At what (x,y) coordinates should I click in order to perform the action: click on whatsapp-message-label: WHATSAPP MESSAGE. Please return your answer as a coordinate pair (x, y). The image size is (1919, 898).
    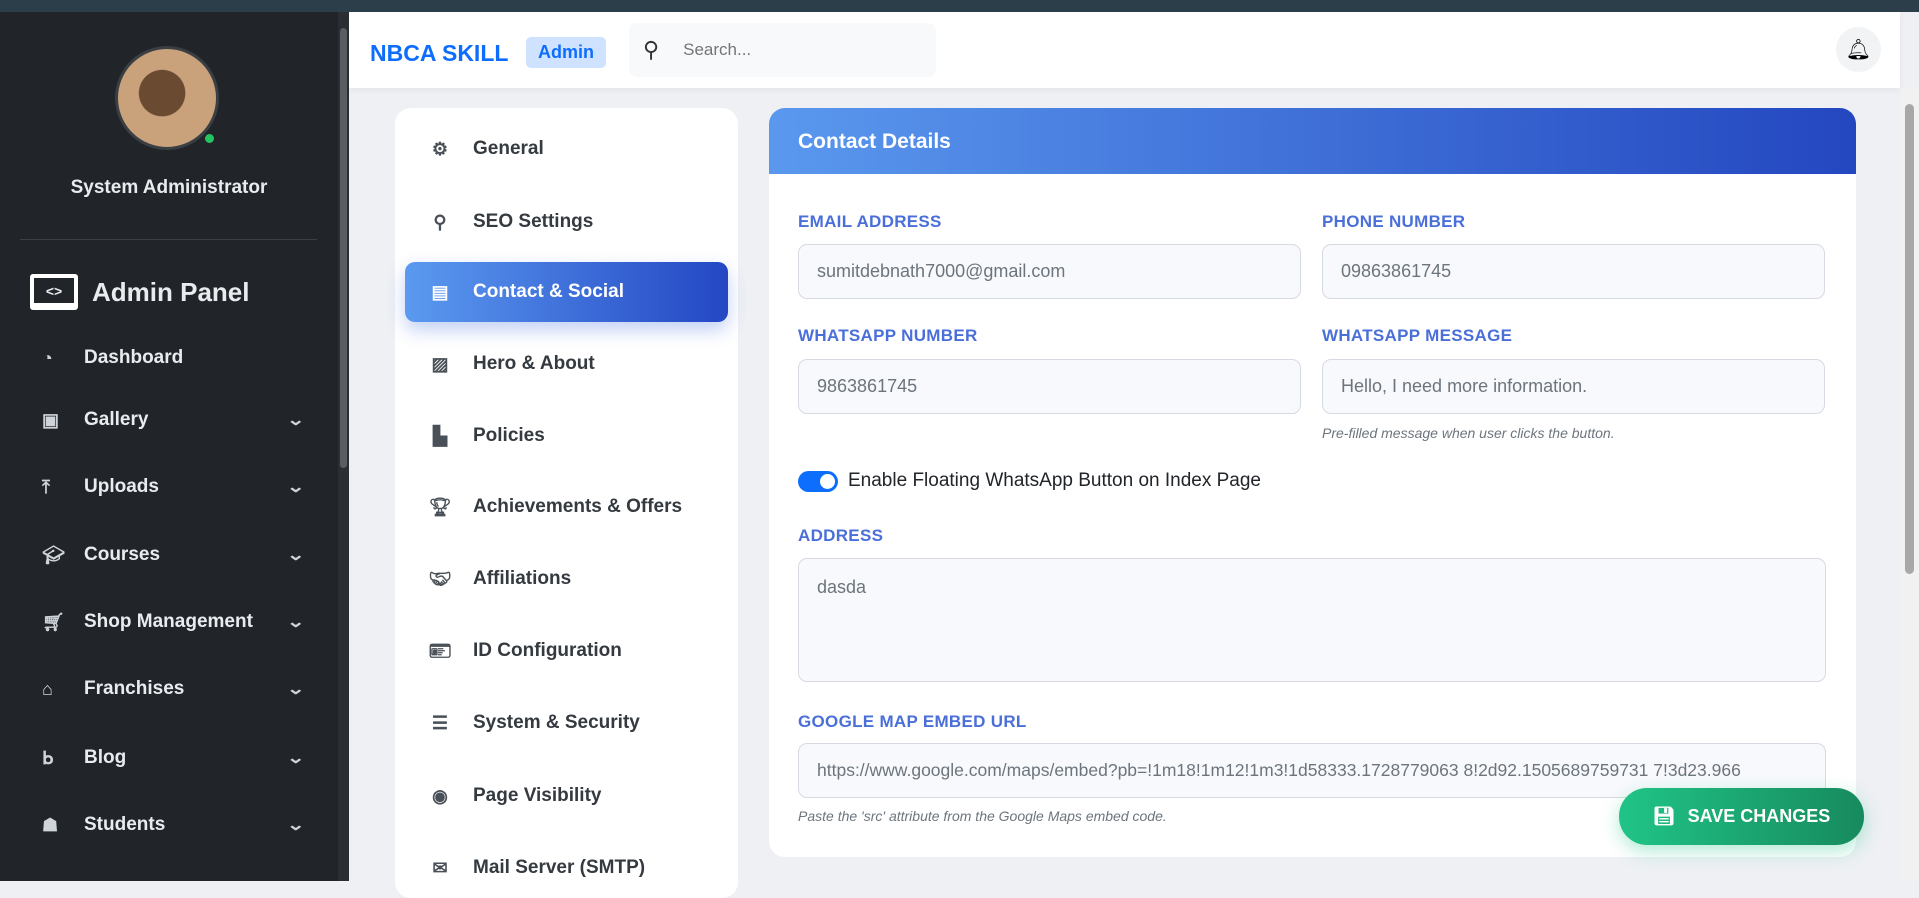
    Looking at the image, I should click on (1417, 335).